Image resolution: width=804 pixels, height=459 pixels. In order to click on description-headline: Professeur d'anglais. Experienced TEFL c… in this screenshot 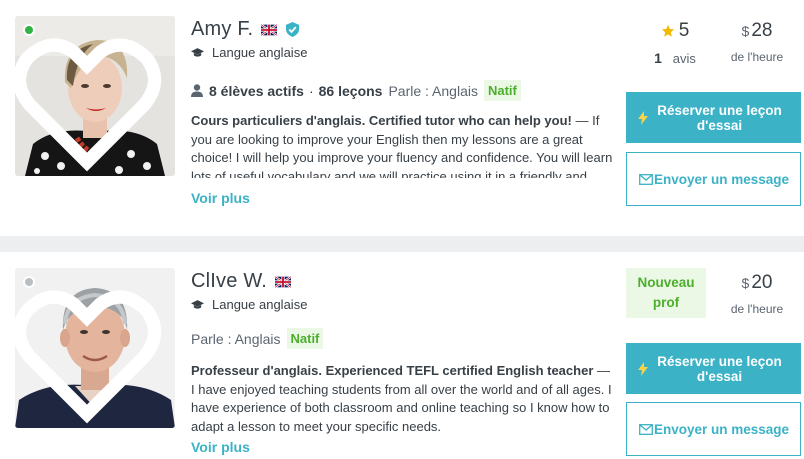, I will do `click(392, 370)`.